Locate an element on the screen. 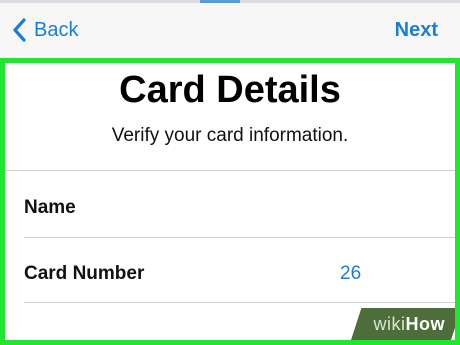 The width and height of the screenshot is (460, 345). card-number-label: Card Number is located at coordinates (84, 273).